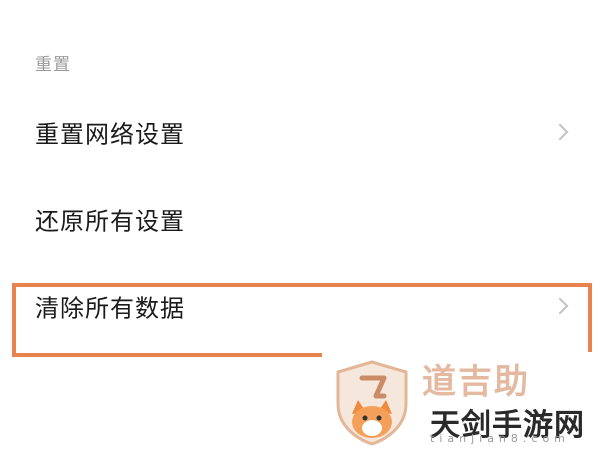 This screenshot has height=450, width=600. What do you see at coordinates (110, 134) in the screenshot?
I see `reset-network-settings-label: 重置网络设置` at bounding box center [110, 134].